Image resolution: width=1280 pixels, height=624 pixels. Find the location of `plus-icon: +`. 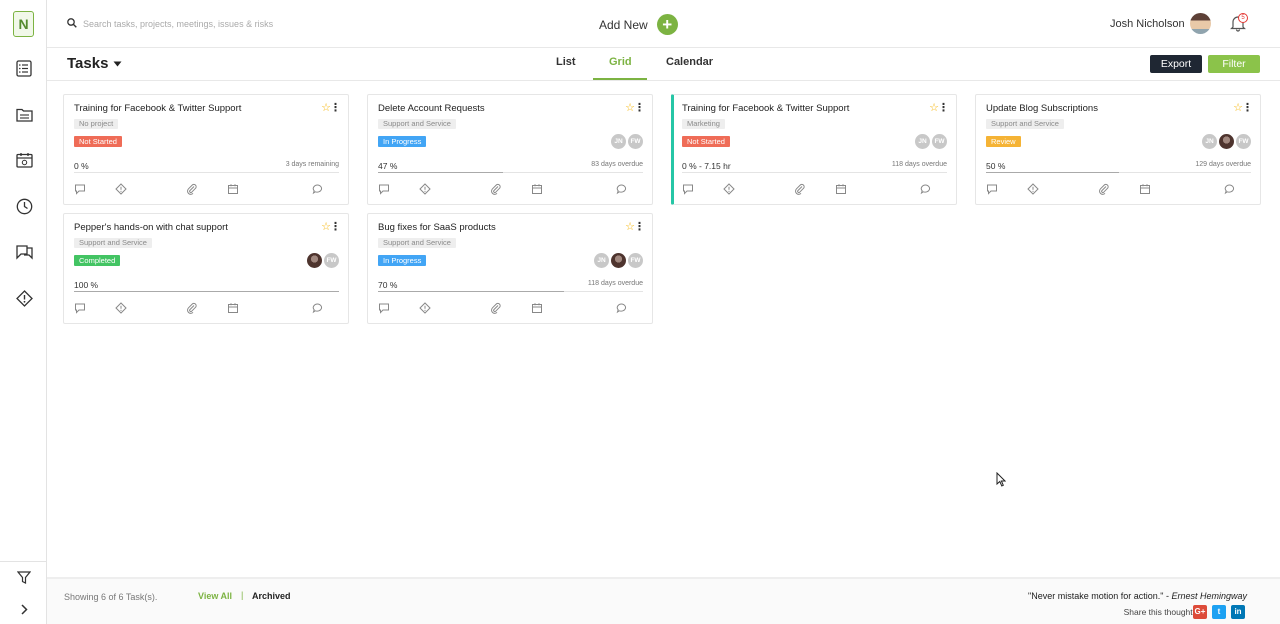

plus-icon: + is located at coordinates (667, 24).